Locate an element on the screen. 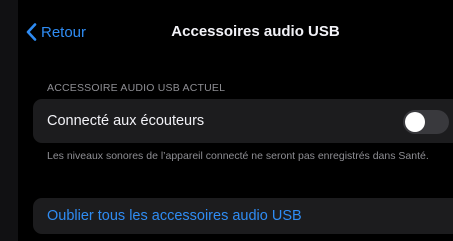 This screenshot has width=453, height=241. chevron-left-icon is located at coordinates (33, 32).